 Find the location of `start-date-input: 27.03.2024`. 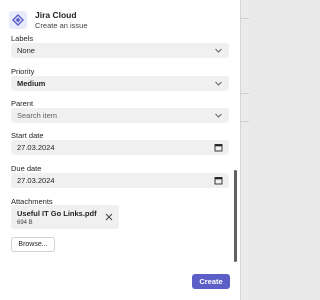

start-date-input: 27.03.2024 is located at coordinates (120, 147).